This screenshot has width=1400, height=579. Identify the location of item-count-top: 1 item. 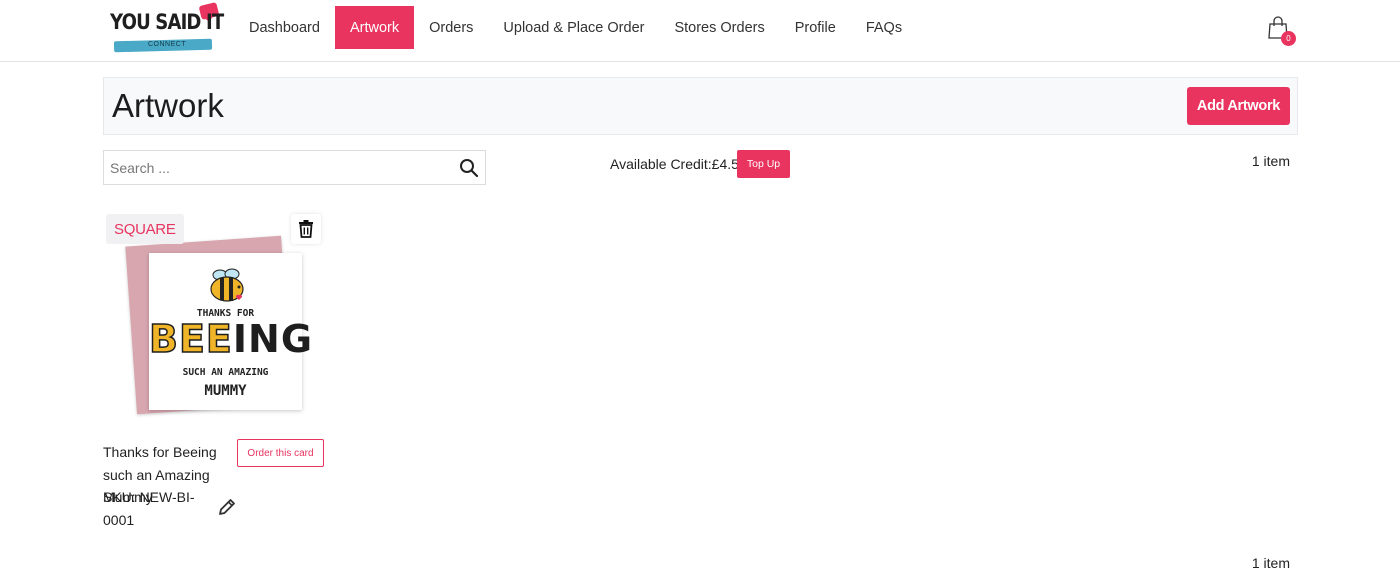
(1270, 161).